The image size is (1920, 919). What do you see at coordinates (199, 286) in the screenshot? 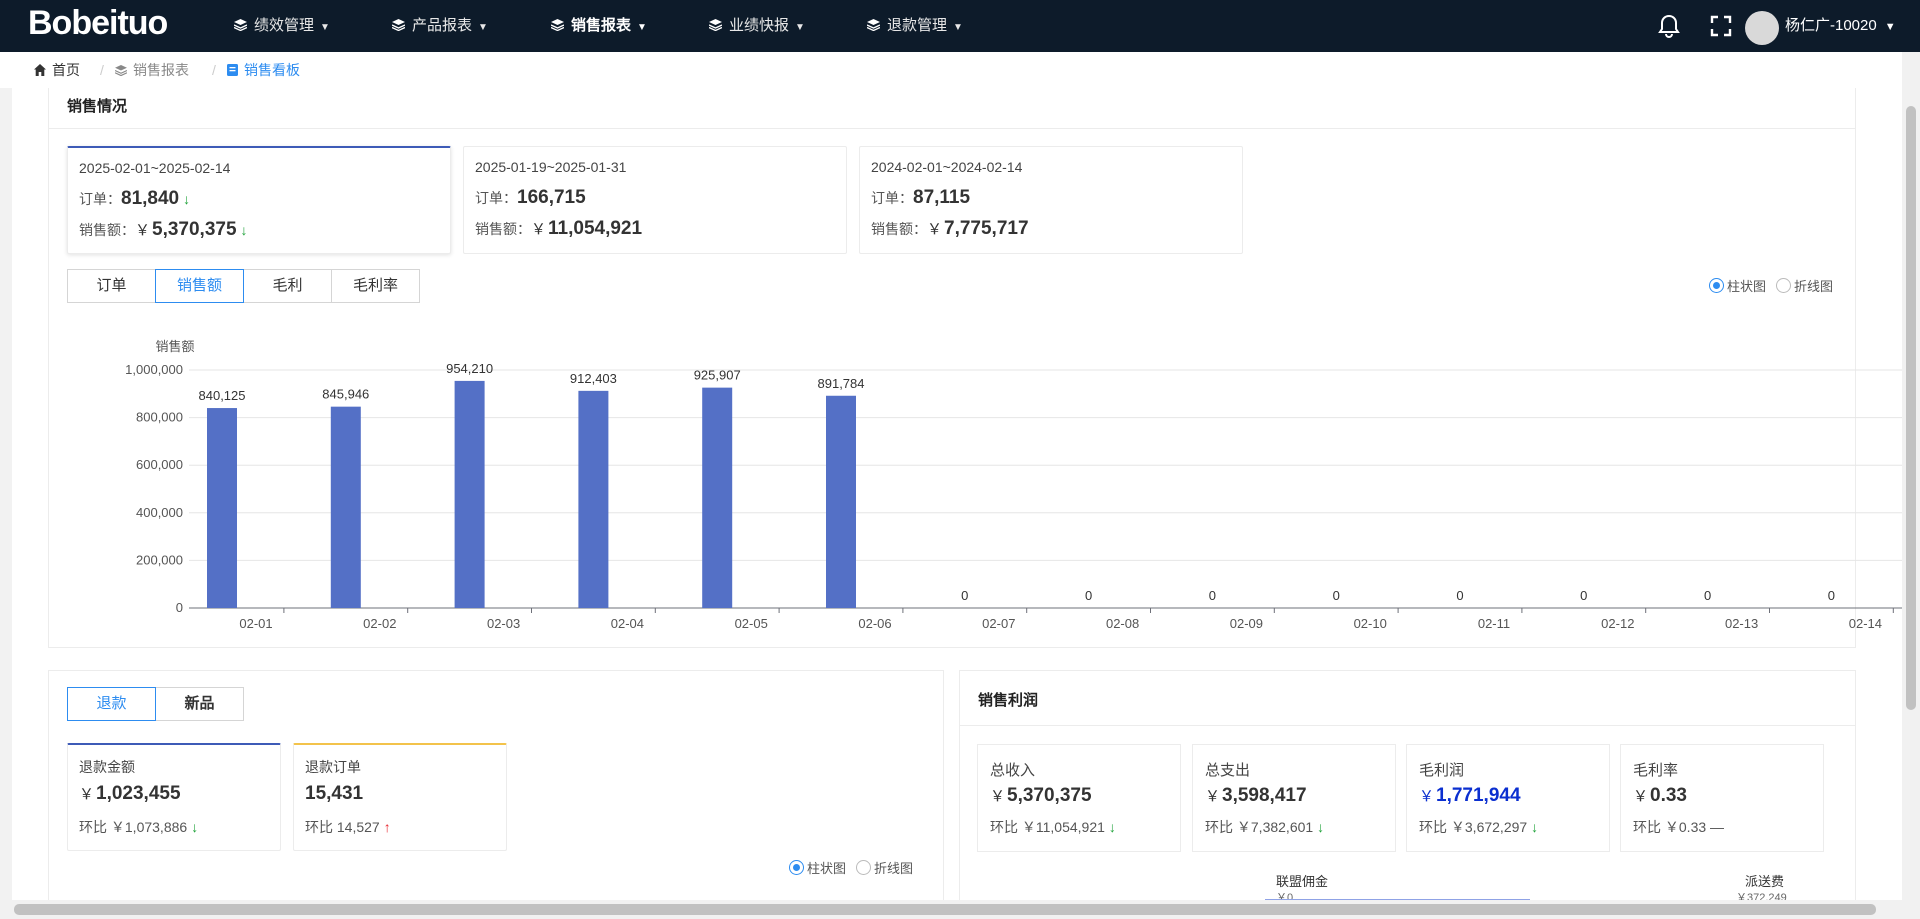
I see `tab-sales-amount: 销售额` at bounding box center [199, 286].